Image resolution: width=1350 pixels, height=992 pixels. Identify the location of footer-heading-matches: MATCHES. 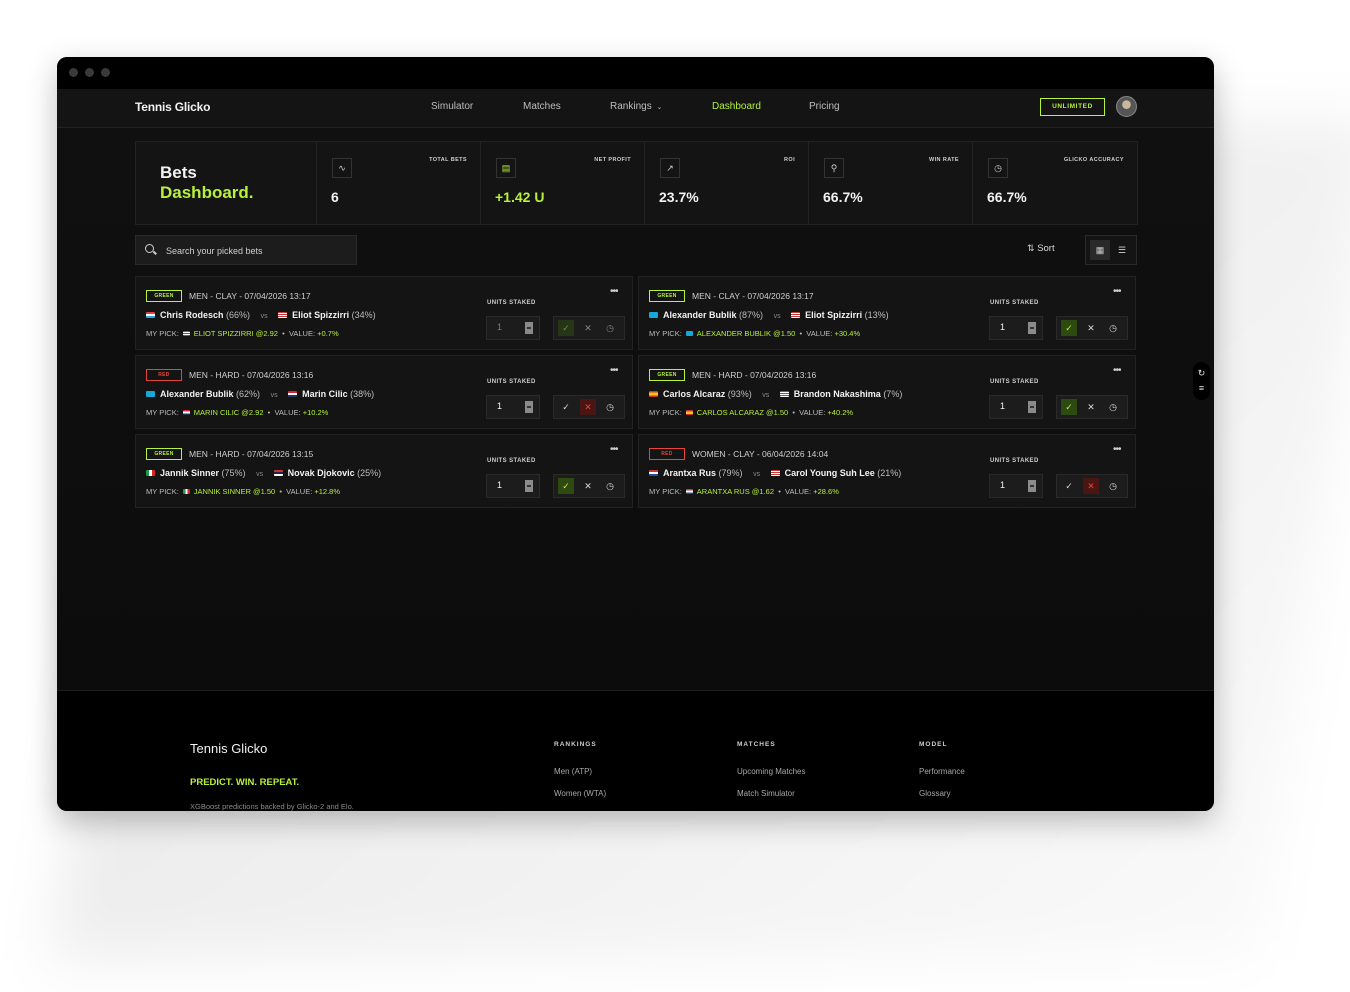
(756, 744).